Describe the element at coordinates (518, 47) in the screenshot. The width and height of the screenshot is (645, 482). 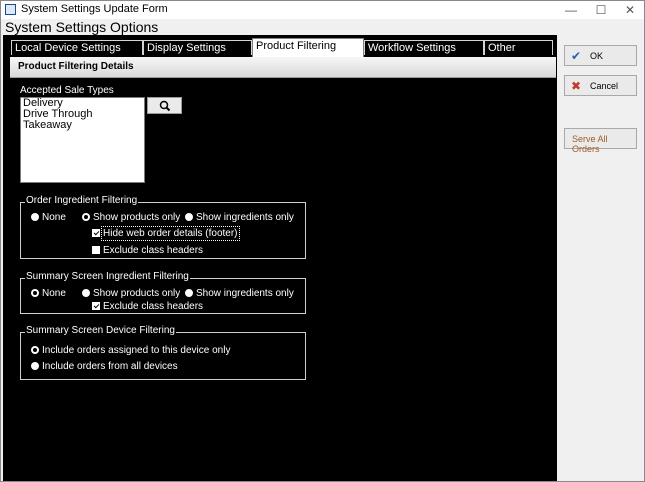
I see `tab-other: Other` at that location.